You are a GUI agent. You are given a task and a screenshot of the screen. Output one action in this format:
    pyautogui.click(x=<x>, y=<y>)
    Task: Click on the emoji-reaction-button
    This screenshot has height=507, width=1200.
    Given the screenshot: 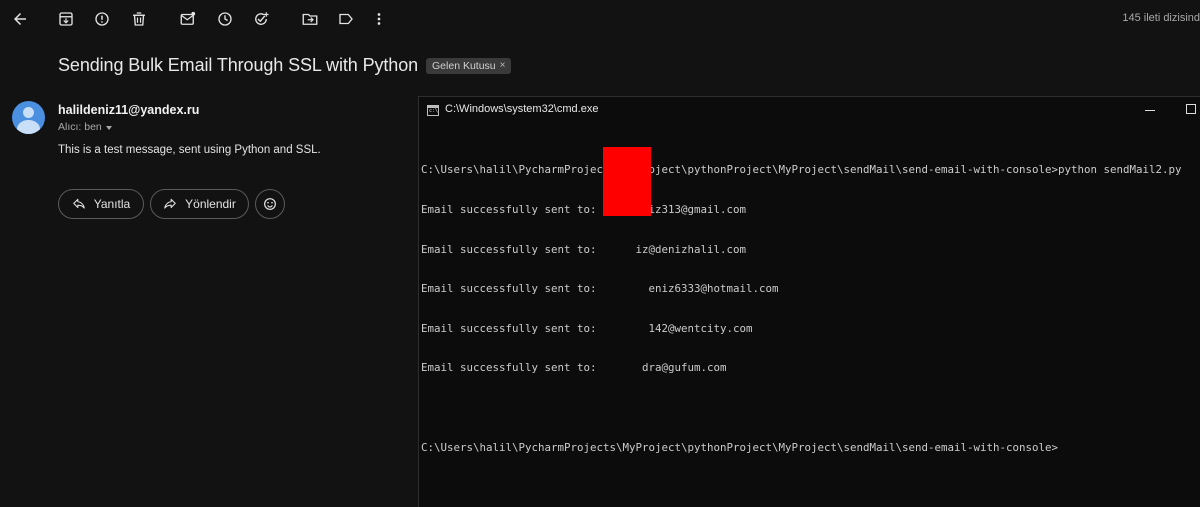 What is the action you would take?
    pyautogui.click(x=270, y=204)
    